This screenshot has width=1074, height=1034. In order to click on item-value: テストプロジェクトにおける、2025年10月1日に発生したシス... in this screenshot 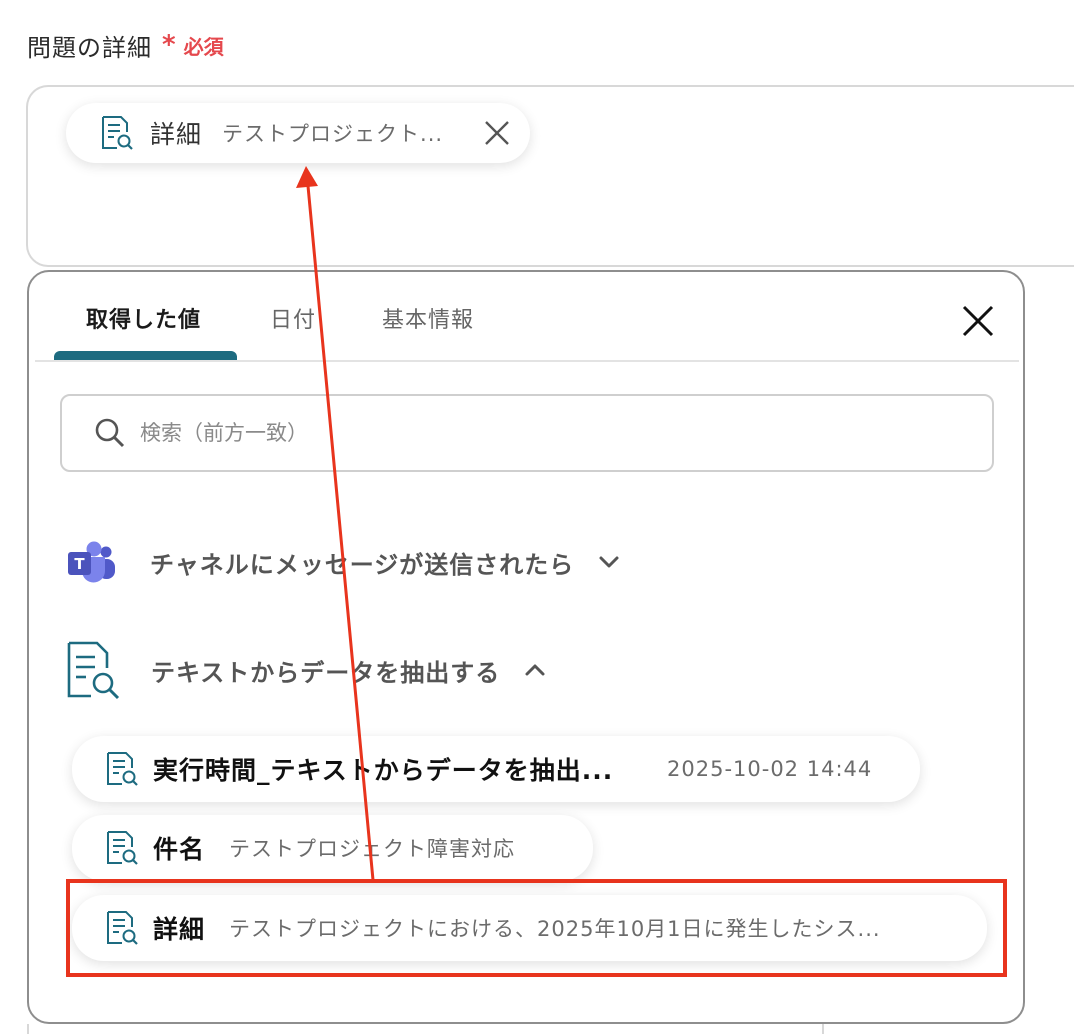, I will do `click(555, 929)`.